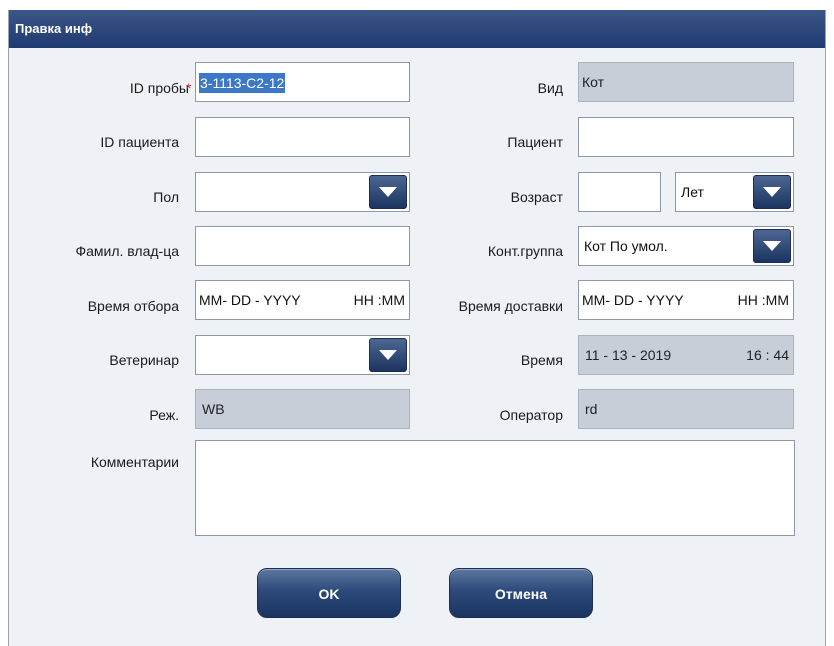 The height and width of the screenshot is (646, 834). Describe the element at coordinates (329, 593) in the screenshot. I see `ok-button: OK` at that location.